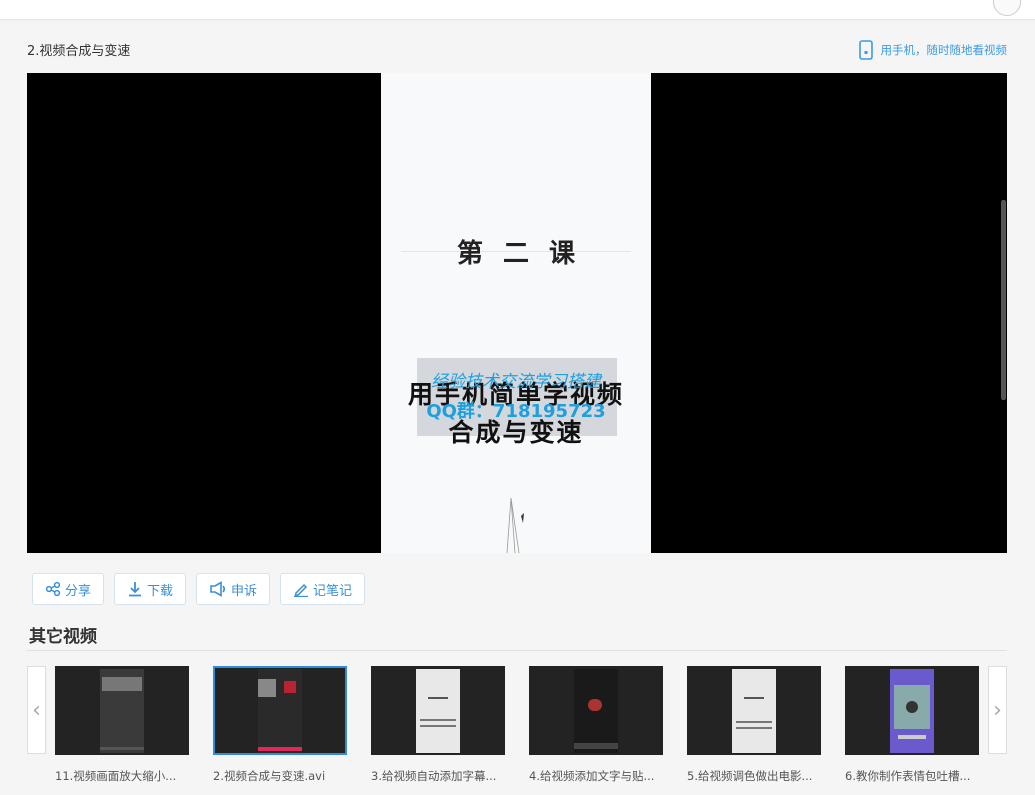 This screenshot has height=795, width=1035. I want to click on next-arrow-button: ›, so click(997, 710).